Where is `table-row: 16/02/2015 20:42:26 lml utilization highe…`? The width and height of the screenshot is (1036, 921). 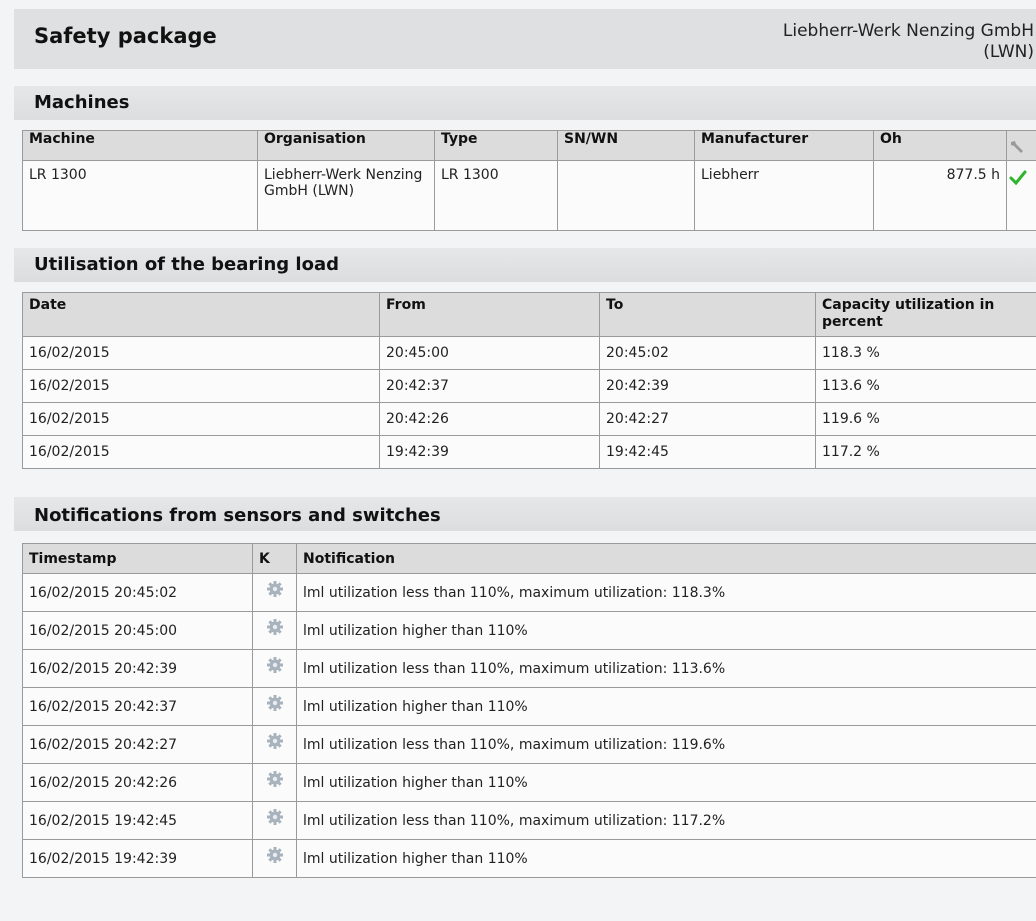 table-row: 16/02/2015 20:42:26 lml utilization highe… is located at coordinates (529, 782).